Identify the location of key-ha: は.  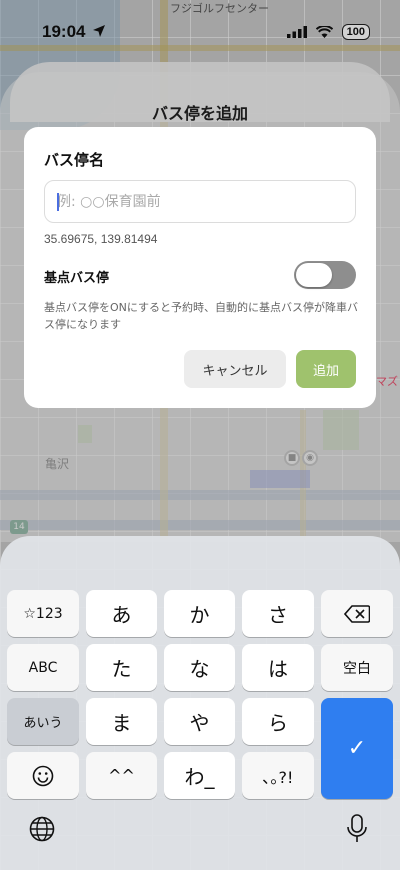
(278, 667).